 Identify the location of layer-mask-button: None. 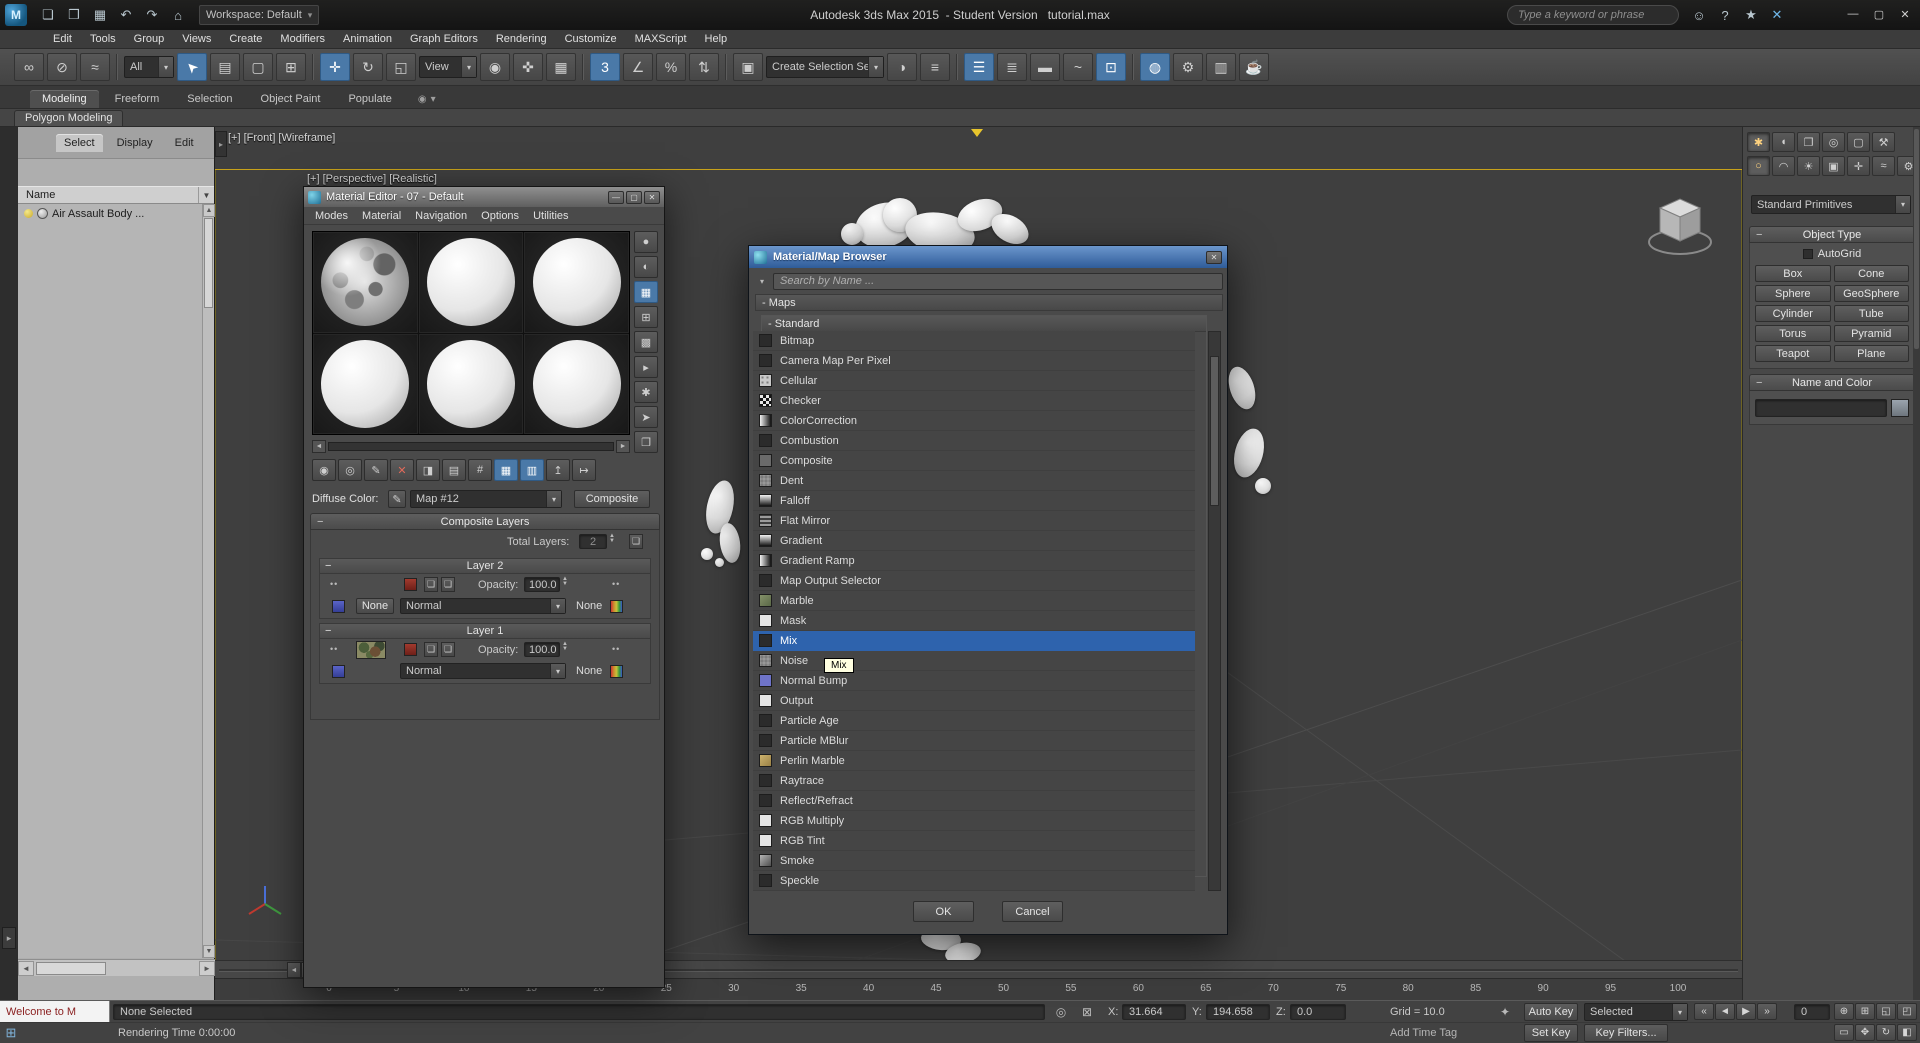
(589, 671).